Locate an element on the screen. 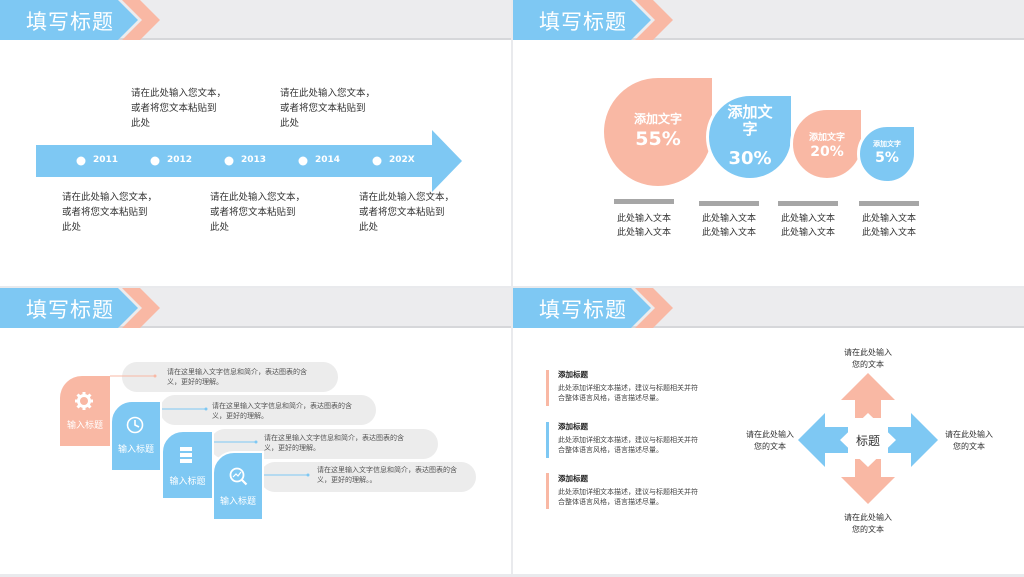 Image resolution: width=1024 pixels, height=577 pixels. search-chart-icon is located at coordinates (238, 476).